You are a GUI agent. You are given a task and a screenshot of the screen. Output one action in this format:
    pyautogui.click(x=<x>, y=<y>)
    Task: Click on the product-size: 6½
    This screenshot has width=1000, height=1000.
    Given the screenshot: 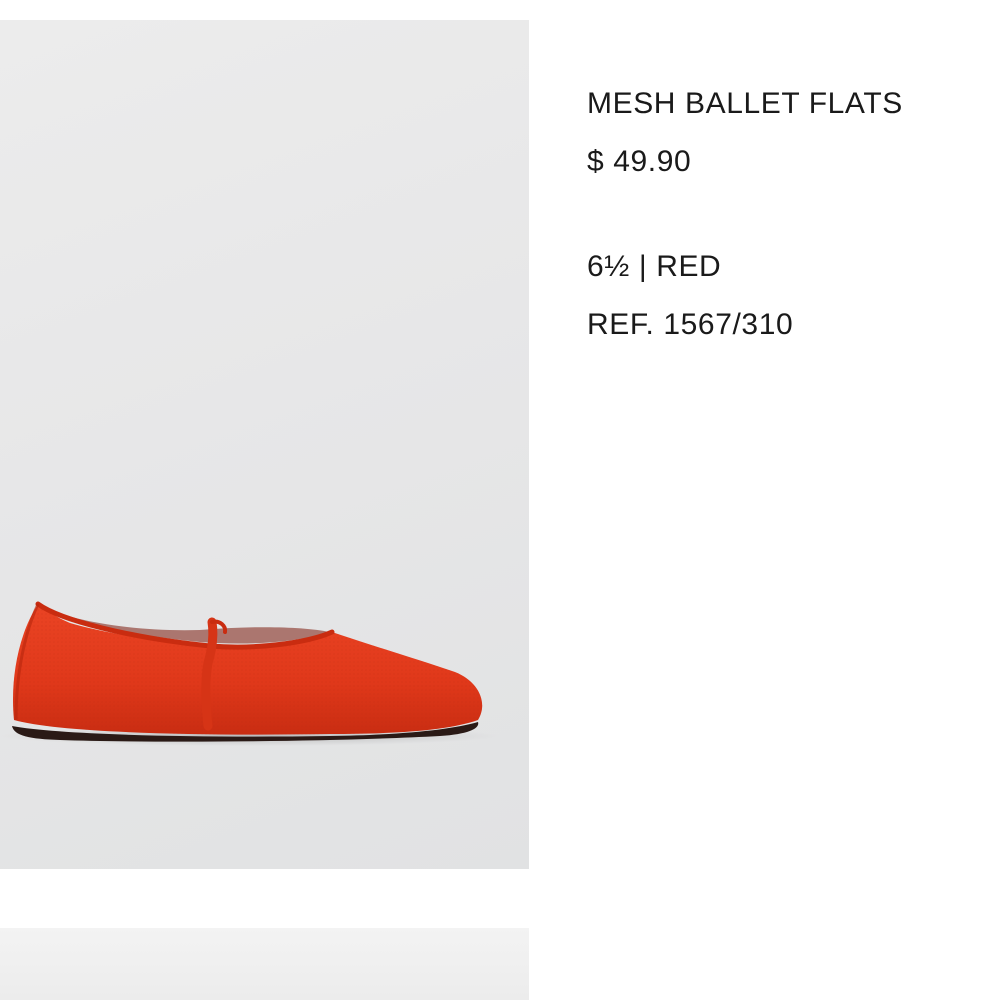 What is the action you would take?
    pyautogui.click(x=608, y=266)
    